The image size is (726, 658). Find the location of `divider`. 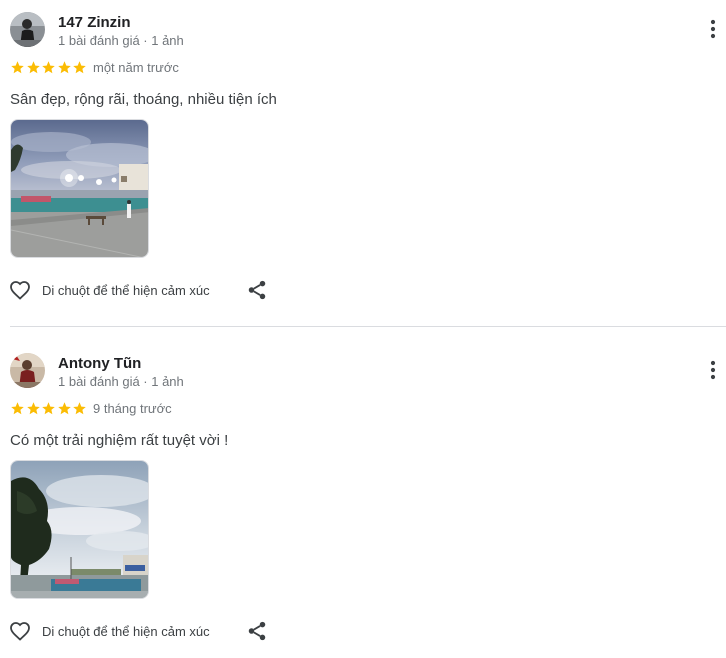

divider is located at coordinates (368, 326).